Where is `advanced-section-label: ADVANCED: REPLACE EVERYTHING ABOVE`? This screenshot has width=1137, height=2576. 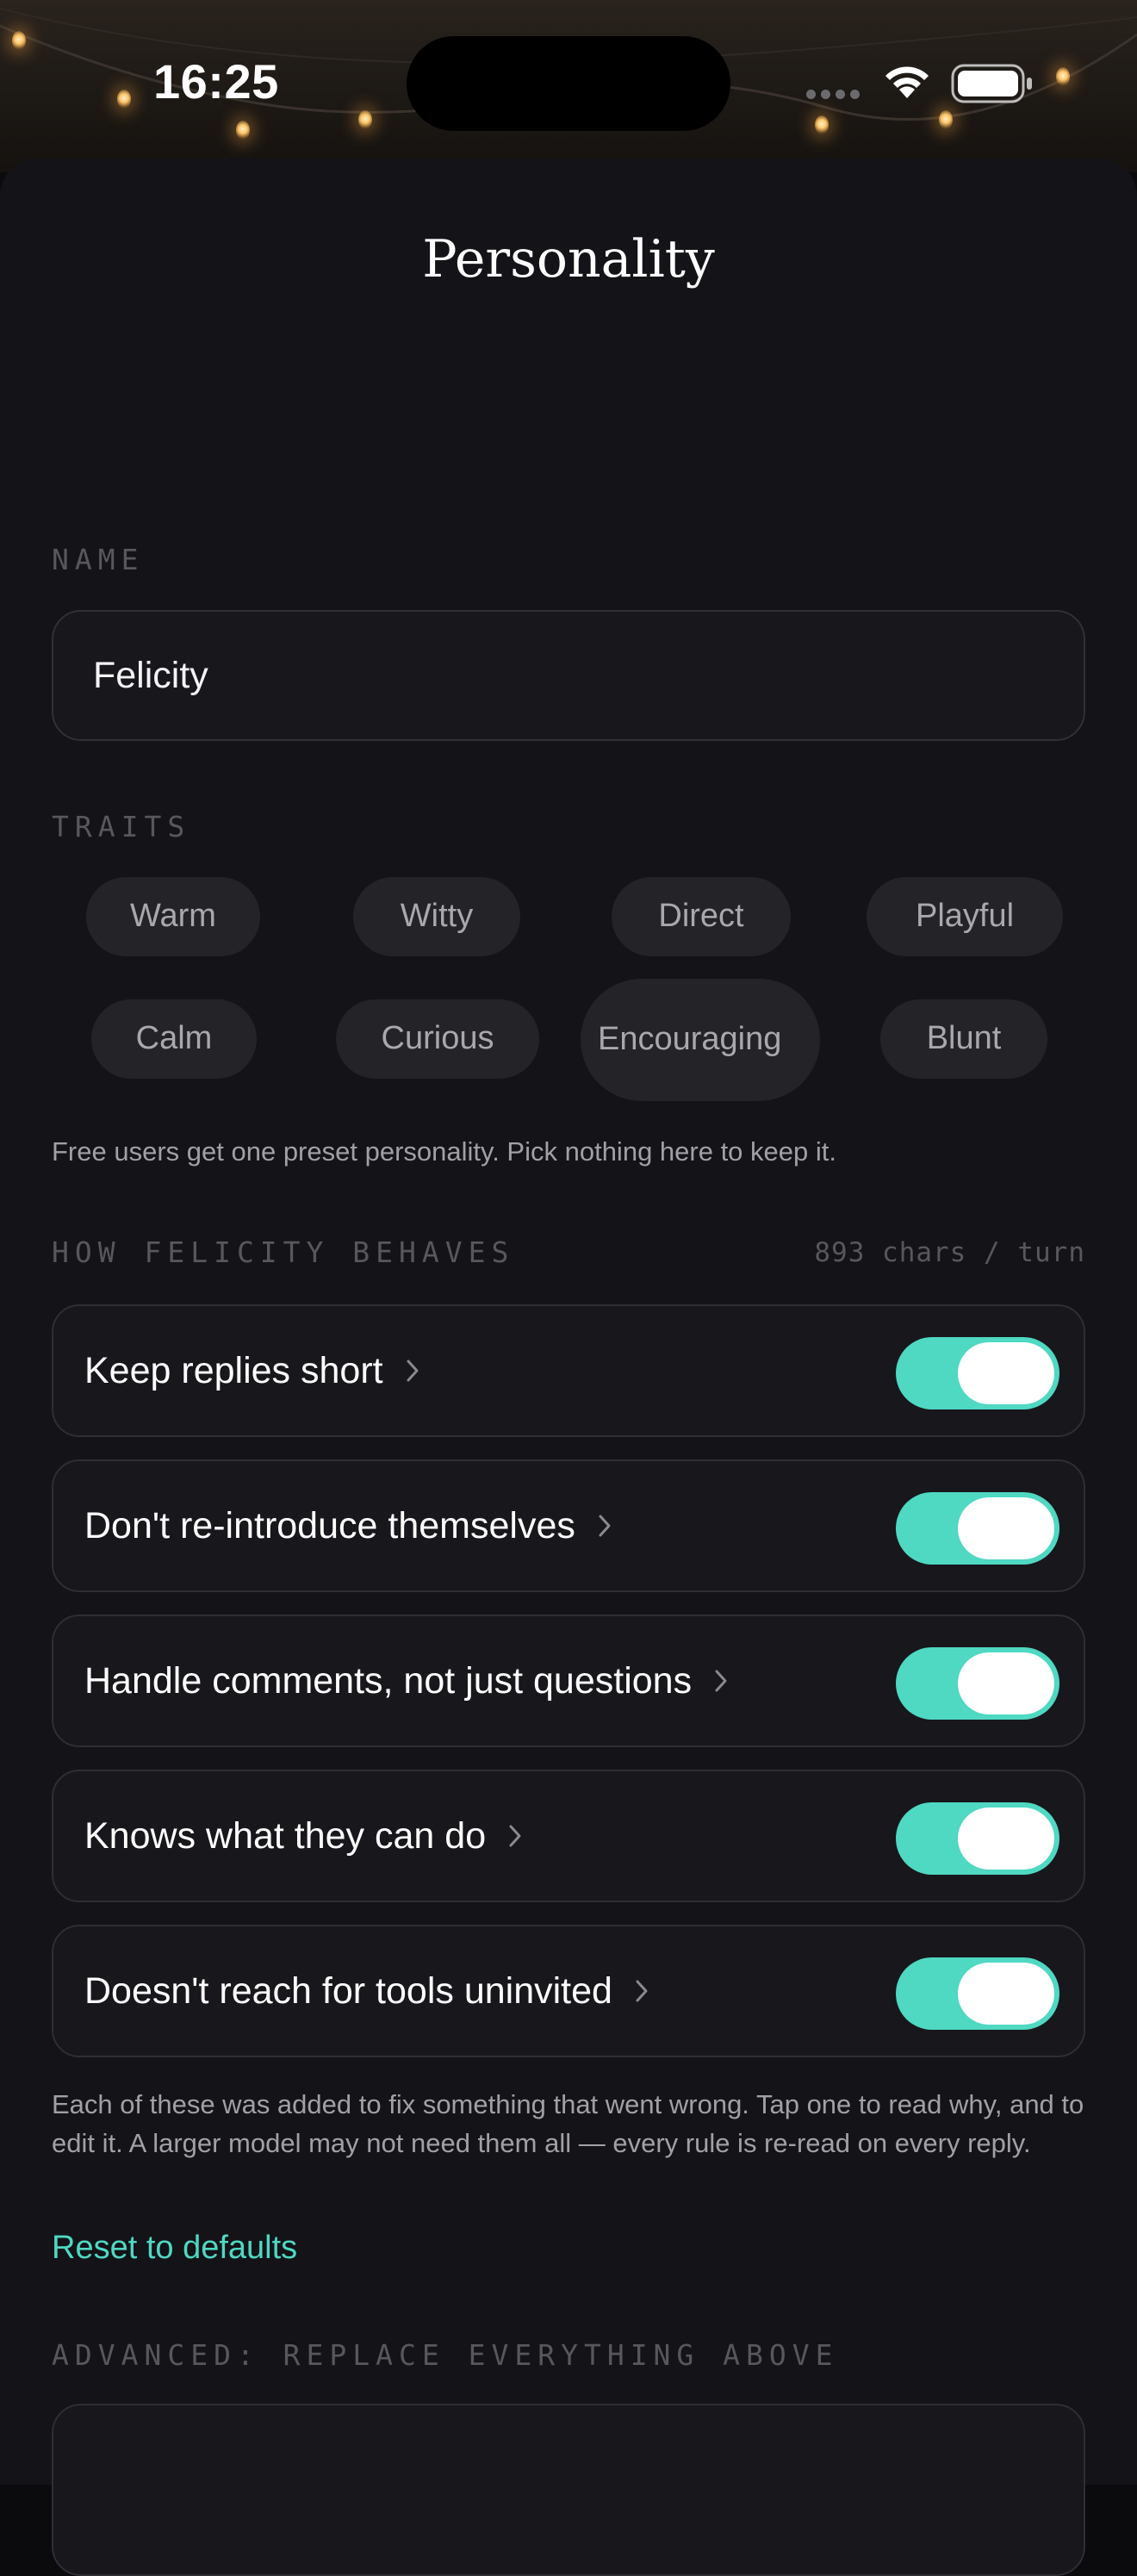
advanced-section-label: ADVANCED: REPLACE EVERYTHING ABOVE is located at coordinates (445, 2355).